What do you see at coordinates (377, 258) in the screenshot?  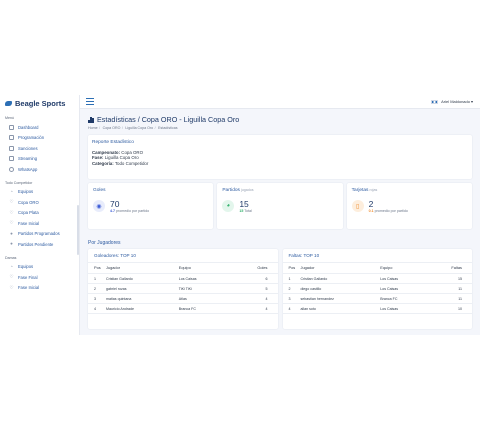 I see `faltas-title: Faltas: TOP 10` at bounding box center [377, 258].